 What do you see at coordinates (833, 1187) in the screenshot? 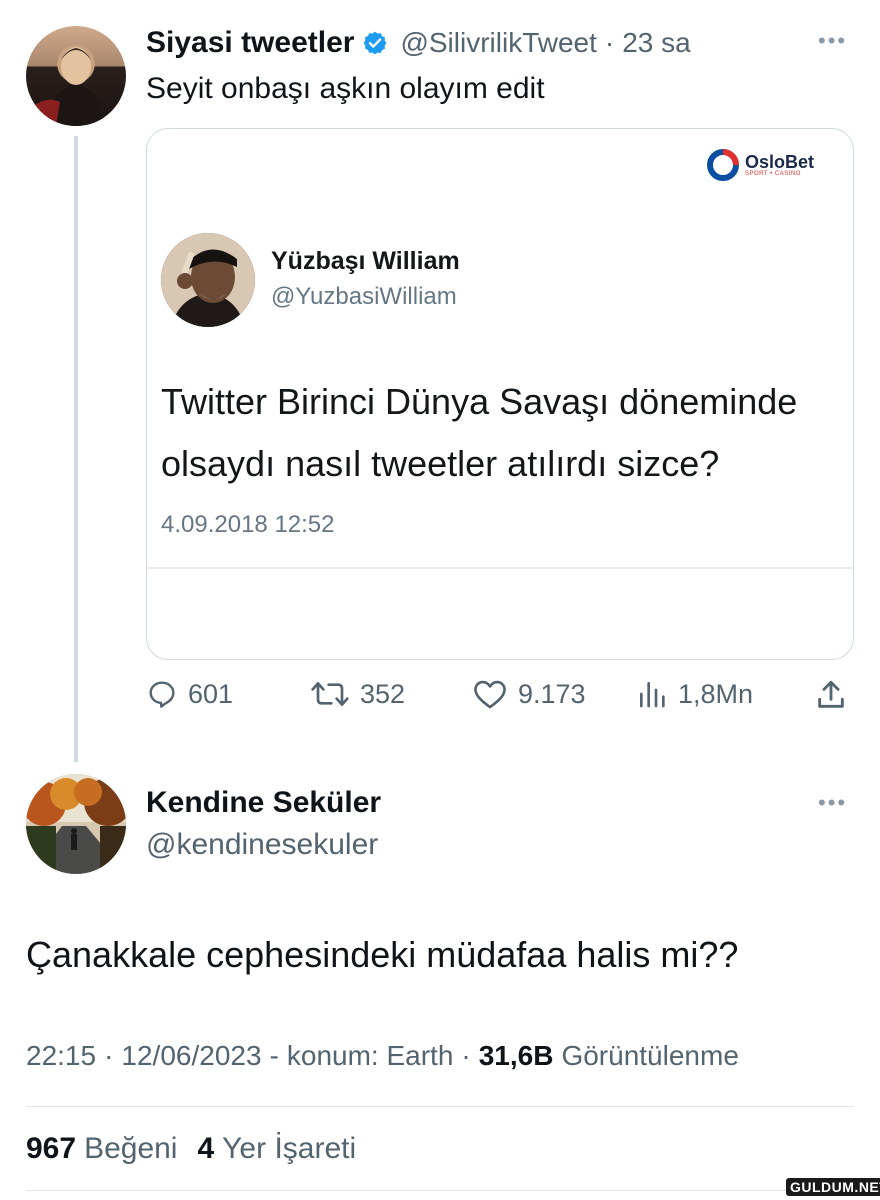
I see `watermark: GULDUM.NET` at bounding box center [833, 1187].